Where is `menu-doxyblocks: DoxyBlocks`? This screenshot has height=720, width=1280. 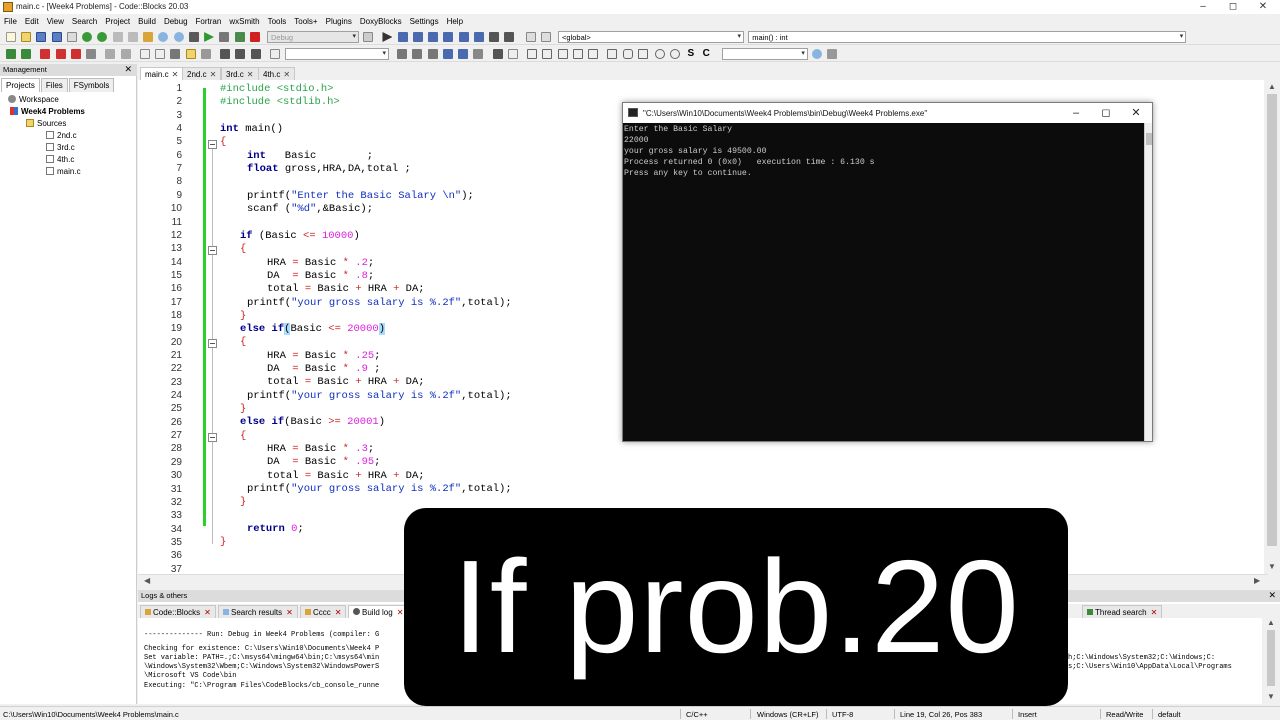 menu-doxyblocks: DoxyBlocks is located at coordinates (381, 20).